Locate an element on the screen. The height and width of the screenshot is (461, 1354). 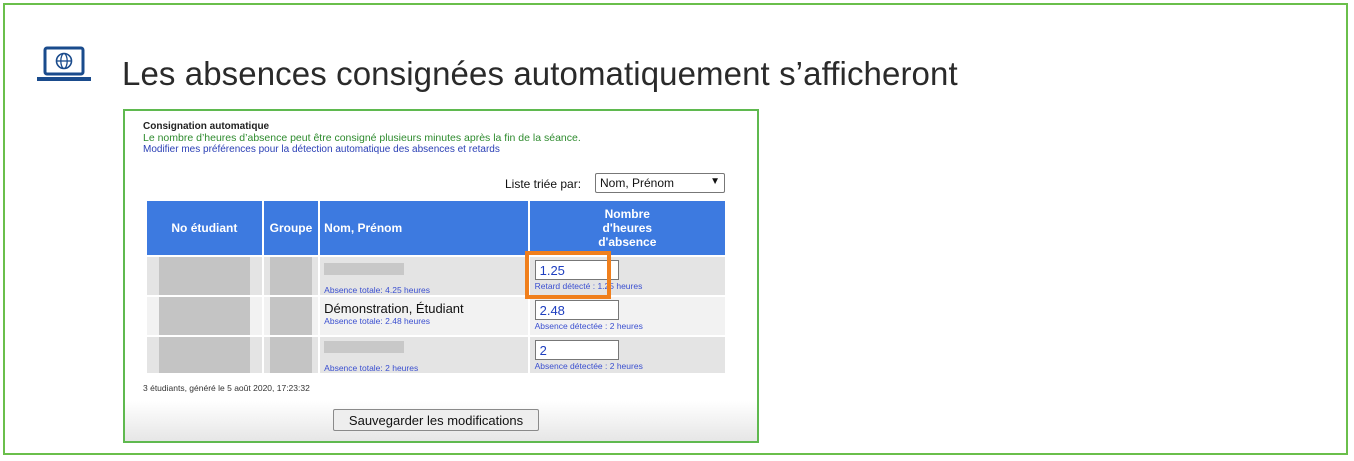
total-absence-link: Absence totale: 2 heures is located at coordinates (425, 368).